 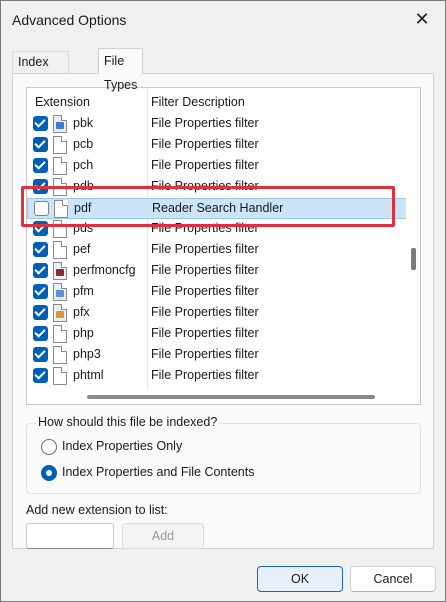 I want to click on radio-index-properties-and-contents, so click(x=49, y=473).